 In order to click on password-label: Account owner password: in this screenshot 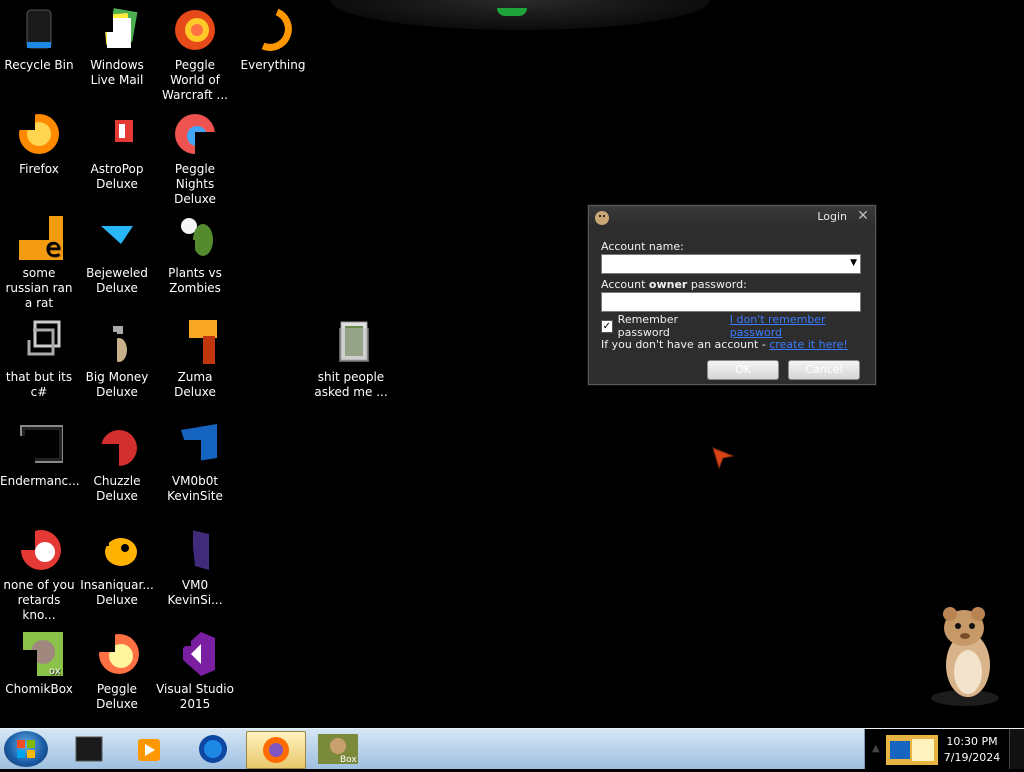, I will do `click(732, 284)`.